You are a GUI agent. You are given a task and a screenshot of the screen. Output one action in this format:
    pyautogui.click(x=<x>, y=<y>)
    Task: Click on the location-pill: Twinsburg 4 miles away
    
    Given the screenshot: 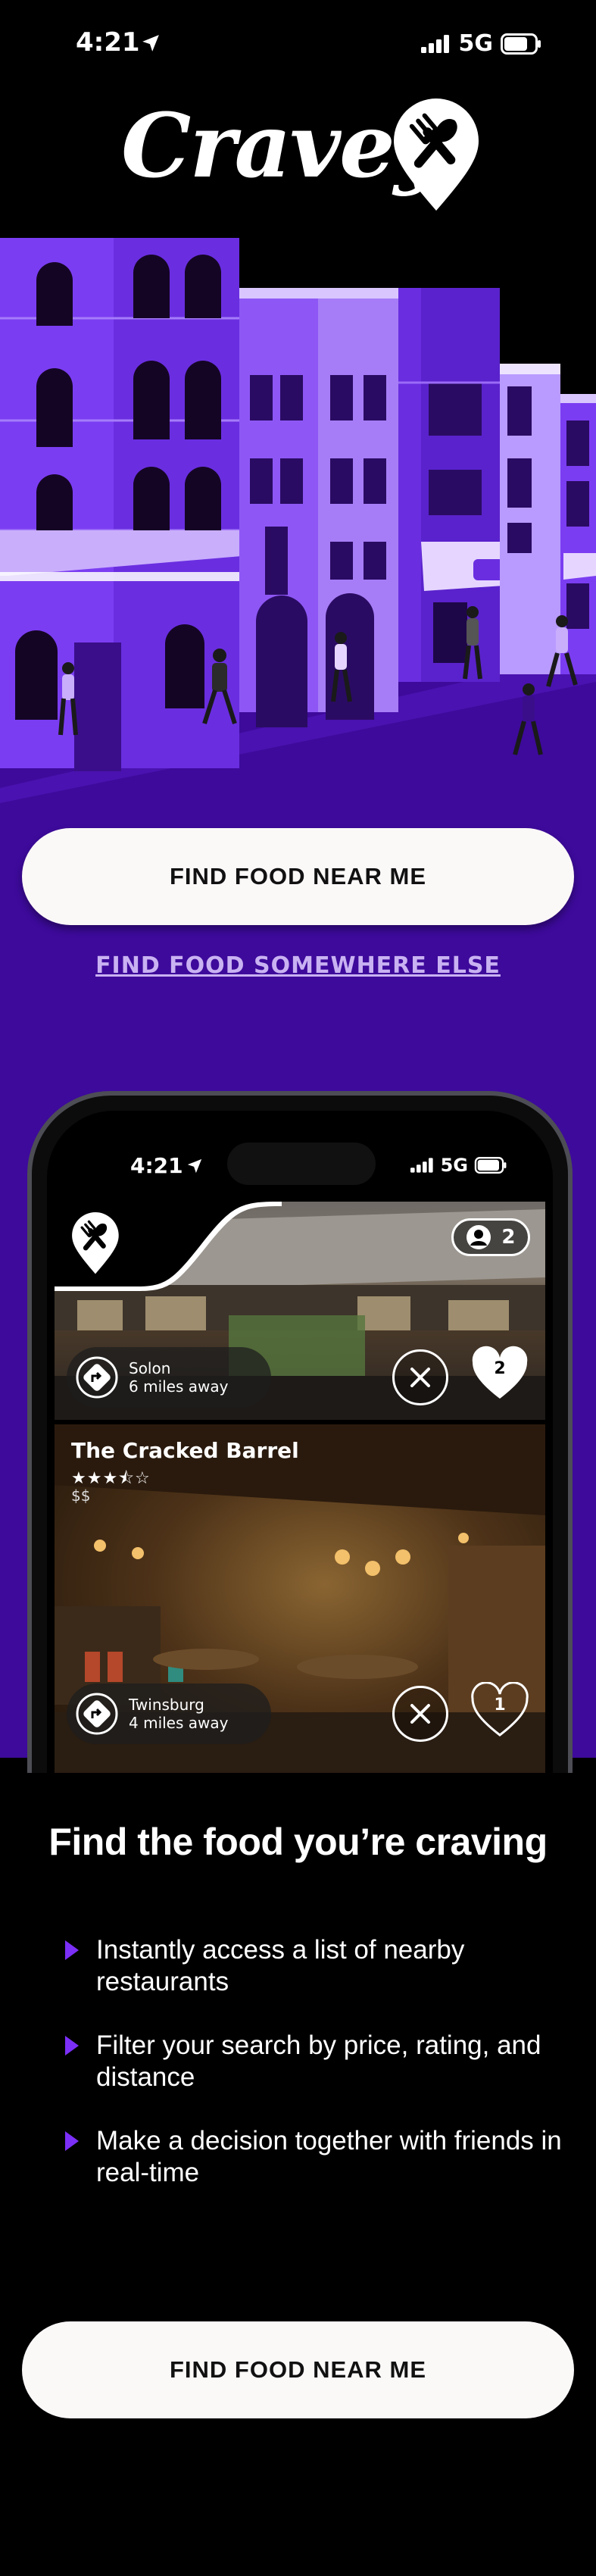 What is the action you would take?
    pyautogui.click(x=169, y=1713)
    